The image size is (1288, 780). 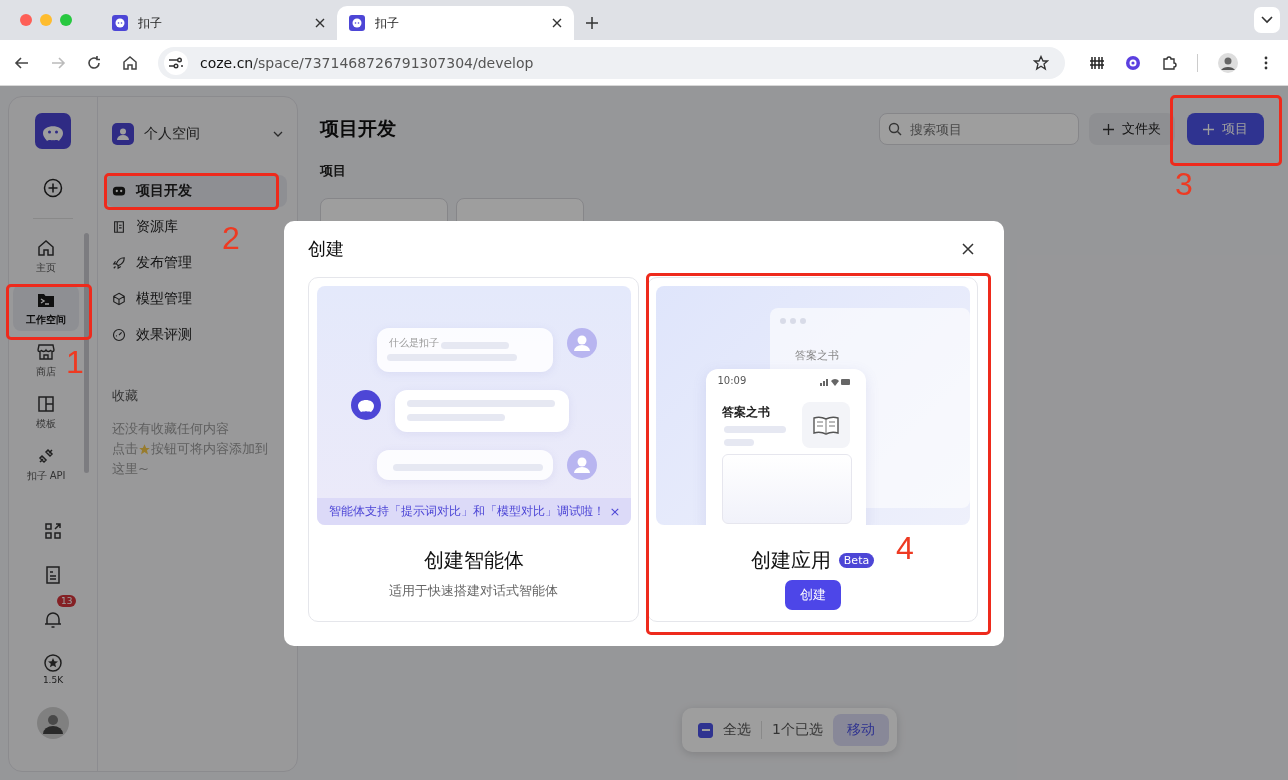 What do you see at coordinates (119, 191) in the screenshot?
I see `bot-icon` at bounding box center [119, 191].